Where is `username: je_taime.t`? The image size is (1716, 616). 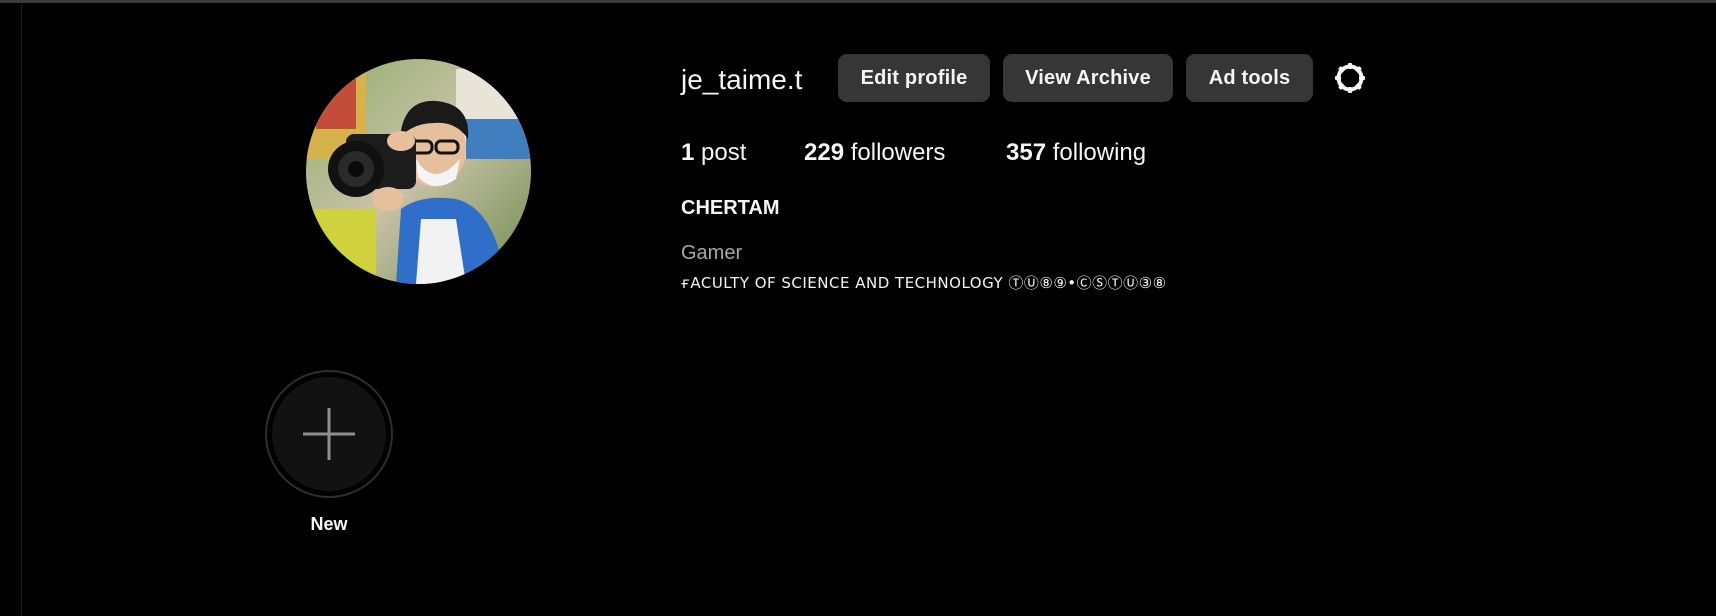
username: je_taime.t is located at coordinates (742, 79).